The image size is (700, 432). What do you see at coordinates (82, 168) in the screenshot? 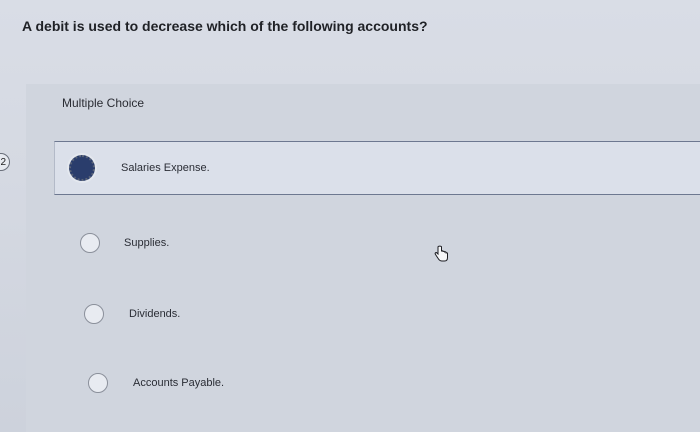
I see `radio-selected-icon` at bounding box center [82, 168].